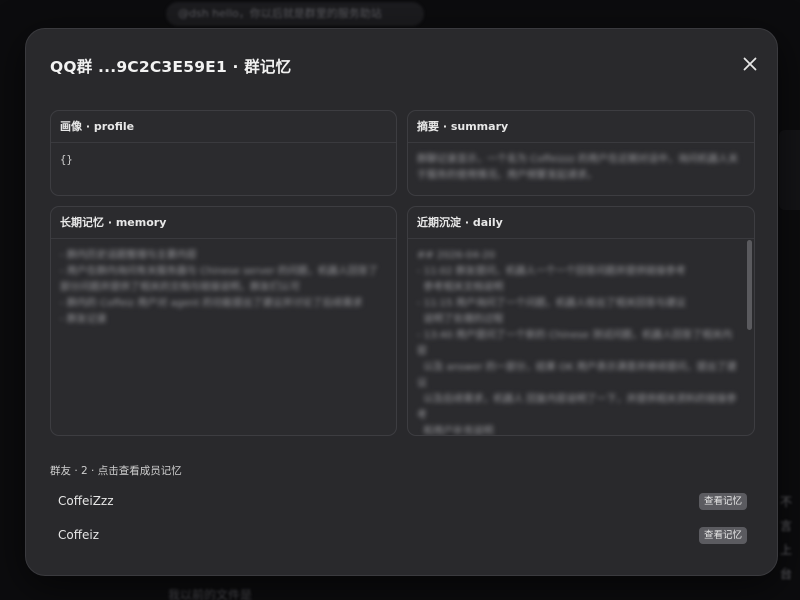  I want to click on profile-panel: 画像 · profile {}, so click(223, 153).